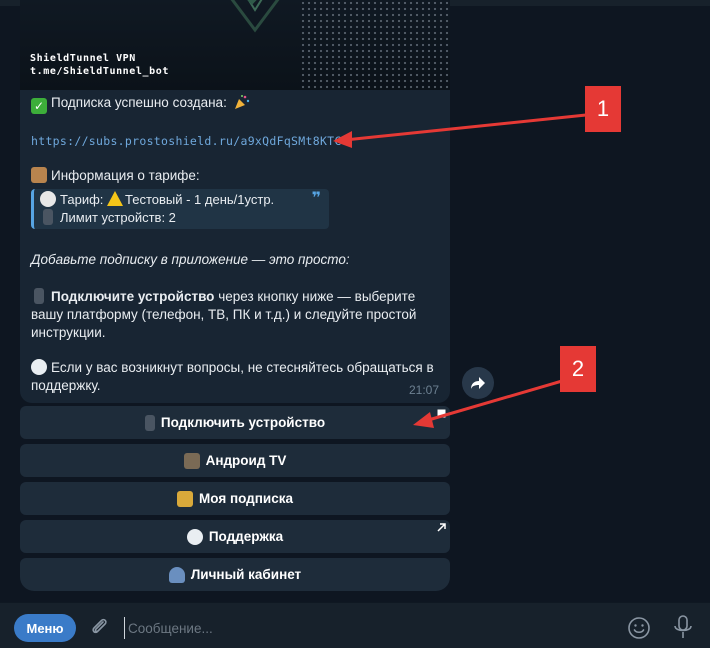 The width and height of the screenshot is (710, 648). Describe the element at coordinates (39, 175) in the screenshot. I see `package-icon` at that location.